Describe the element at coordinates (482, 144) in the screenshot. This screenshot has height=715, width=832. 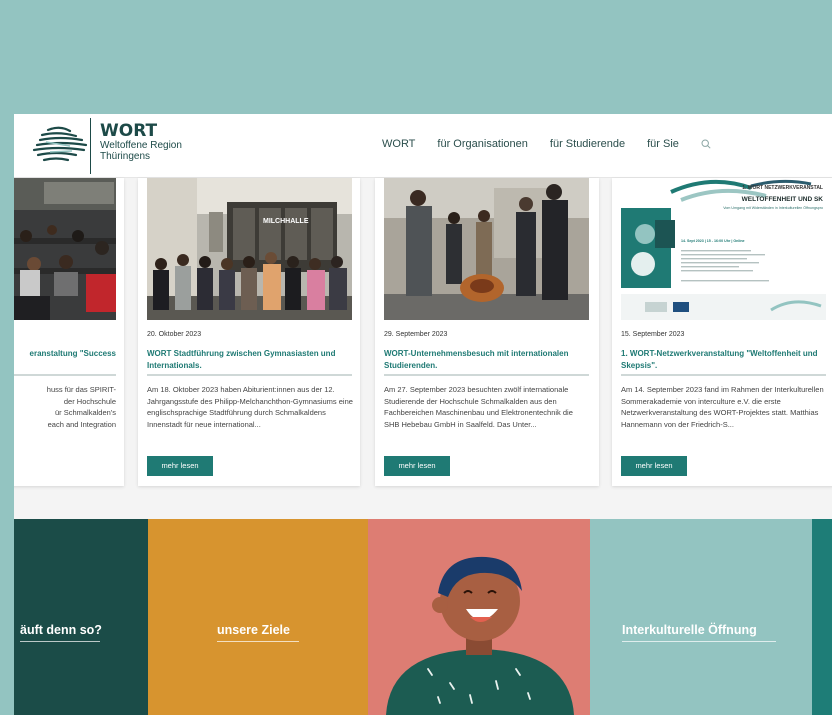
I see `nav-item-organisationen: für Organisationen` at that location.